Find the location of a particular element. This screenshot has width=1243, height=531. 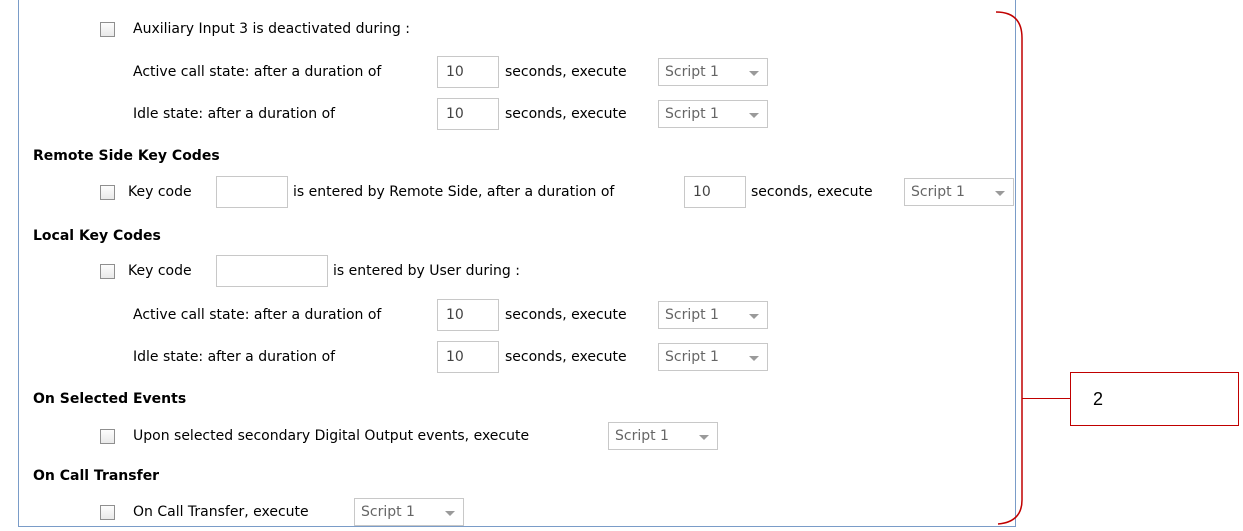

annotation-label: 2 is located at coordinates (1098, 399).